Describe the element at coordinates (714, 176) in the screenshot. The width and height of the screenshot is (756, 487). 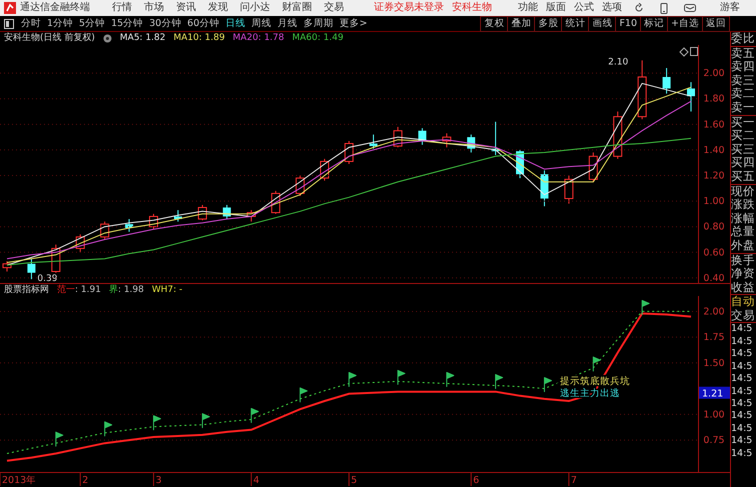
I see `axis-label: 1.20` at that location.